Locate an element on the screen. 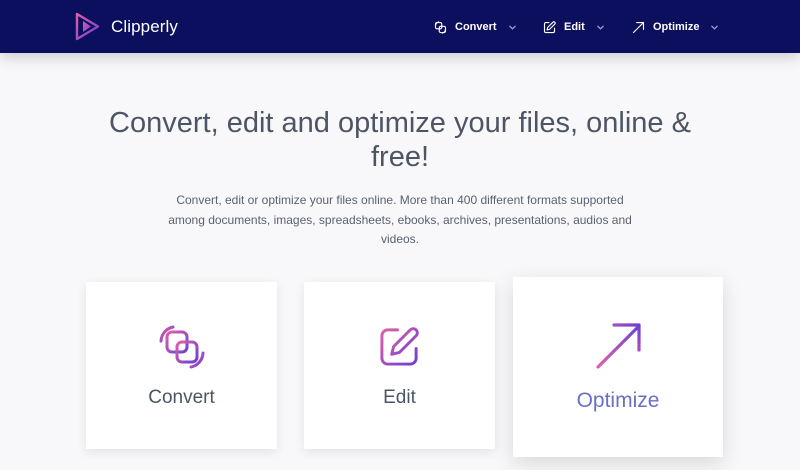 The width and height of the screenshot is (800, 470). top-navbar: Clipperly Convert Edit Optimize is located at coordinates (400, 26).